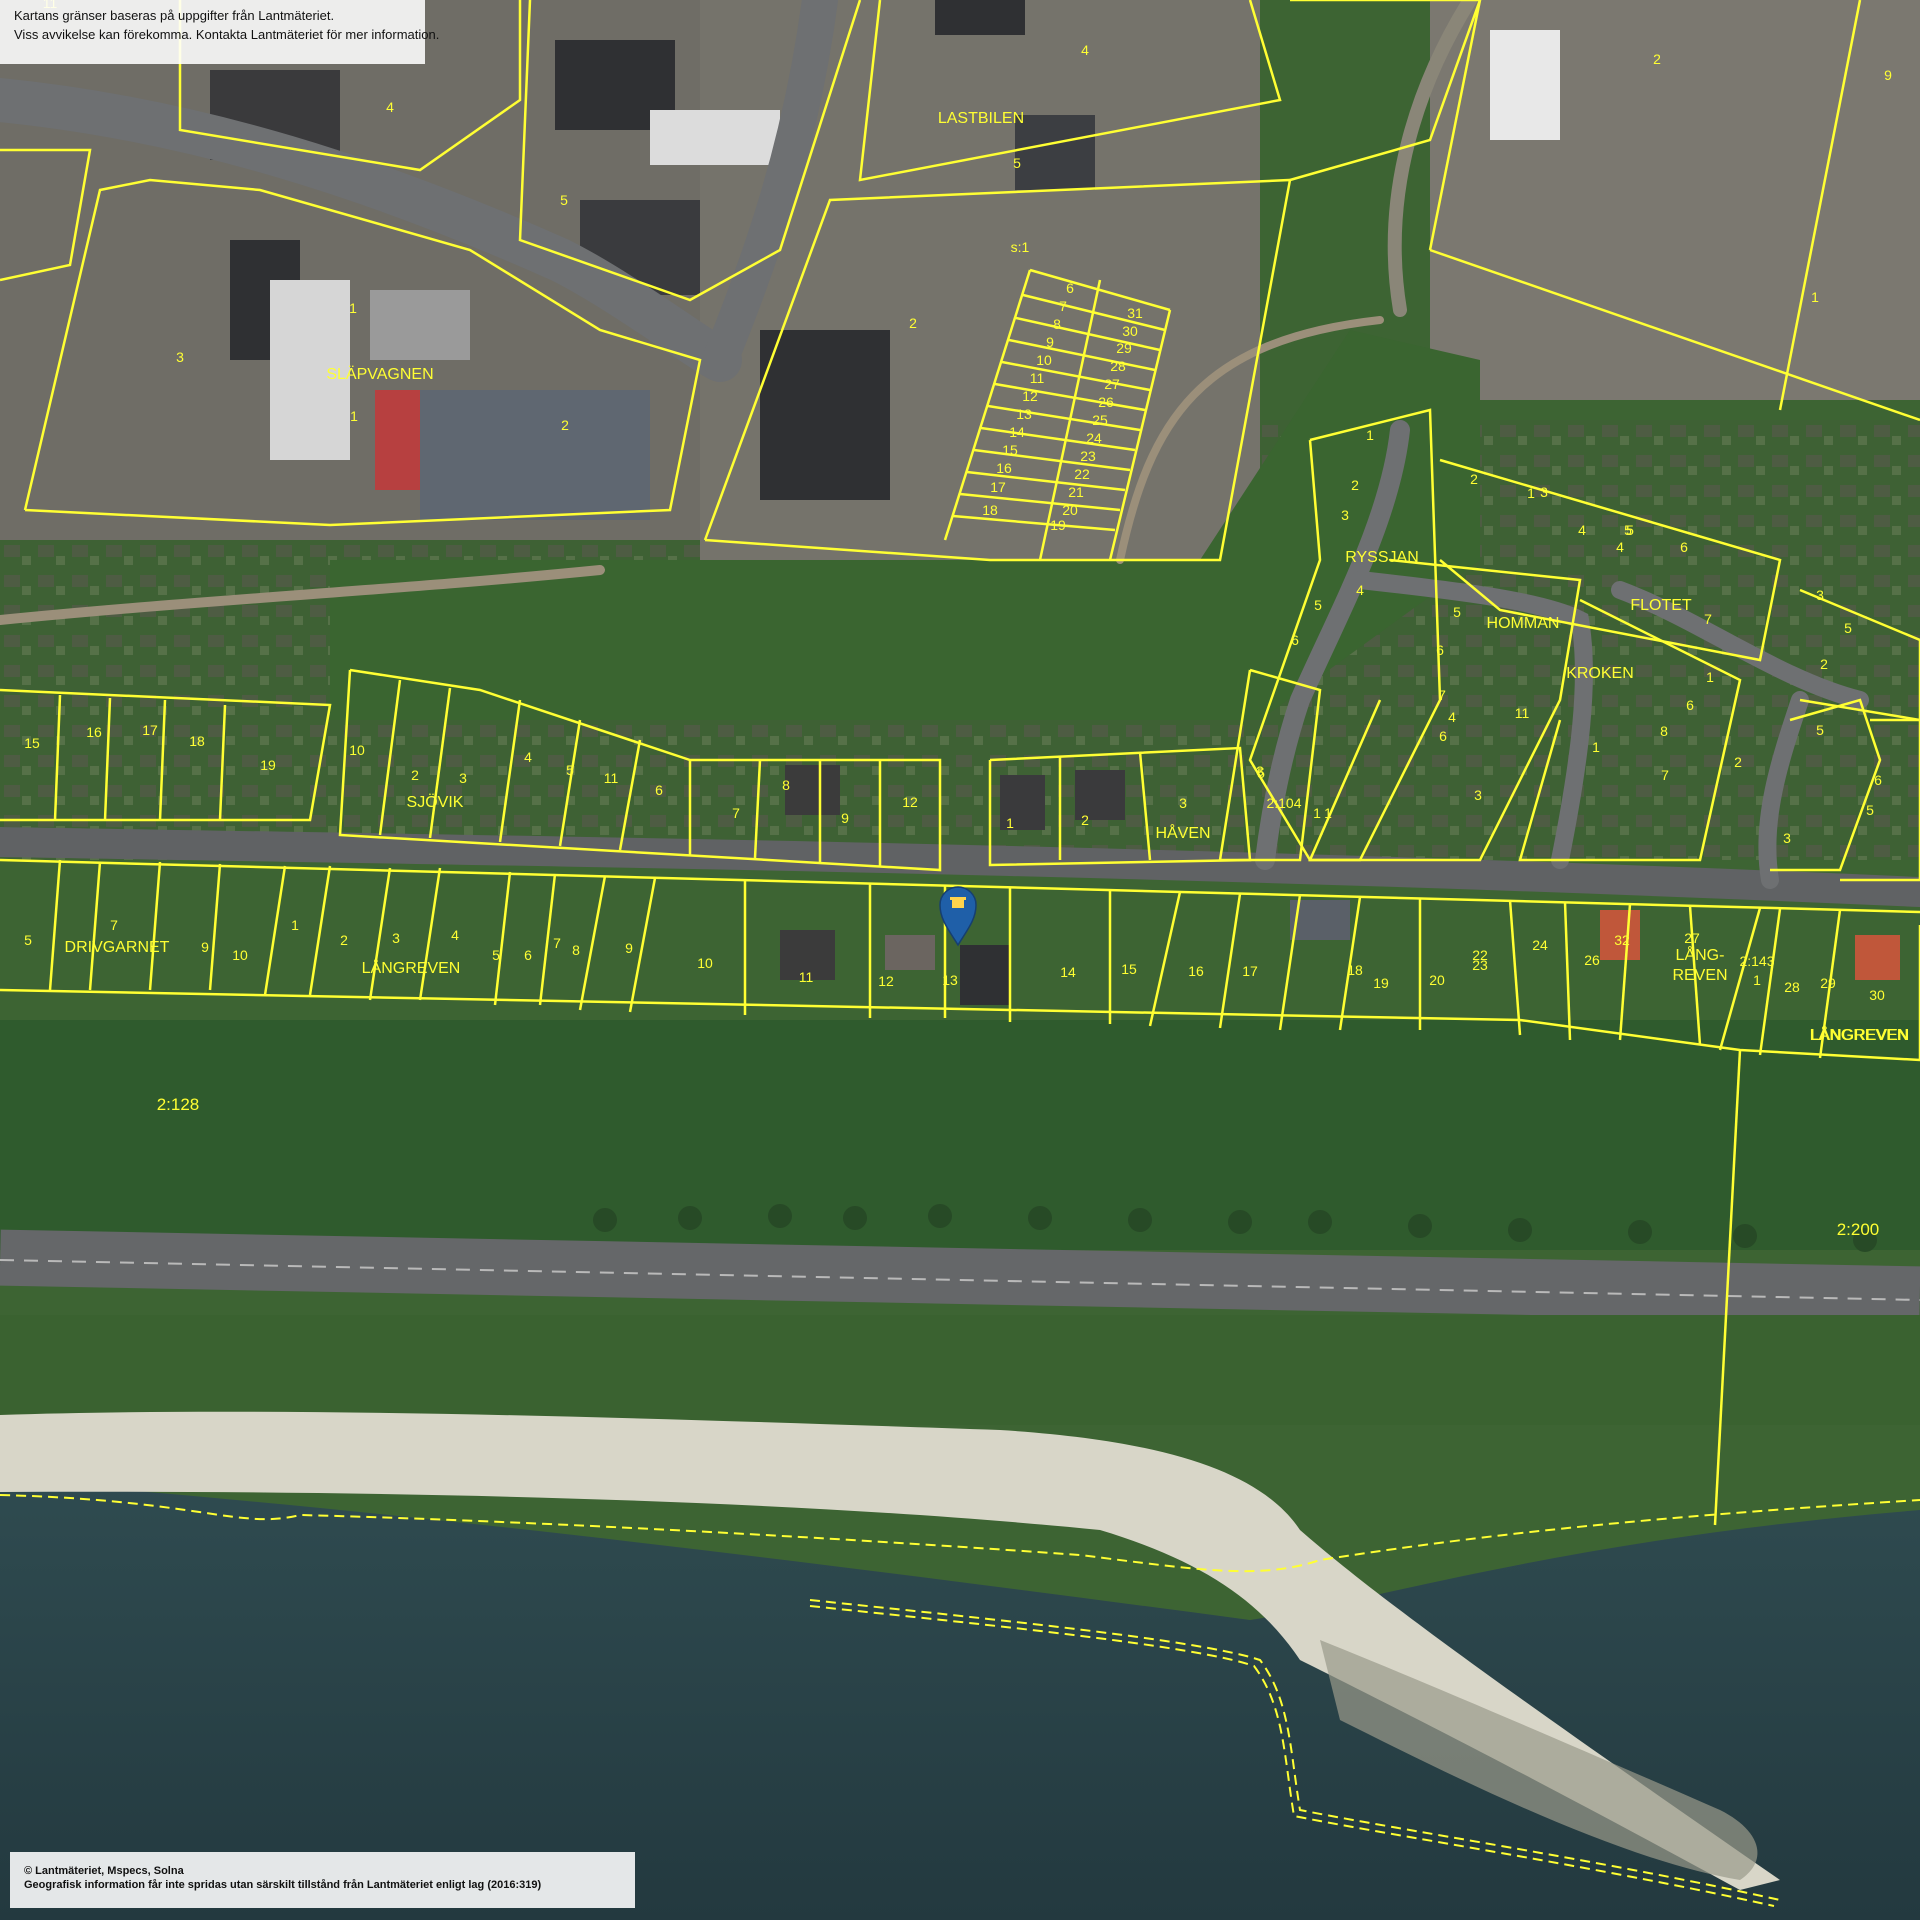  I want to click on parcel-numbers-north-label: 26, so click(1106, 402).